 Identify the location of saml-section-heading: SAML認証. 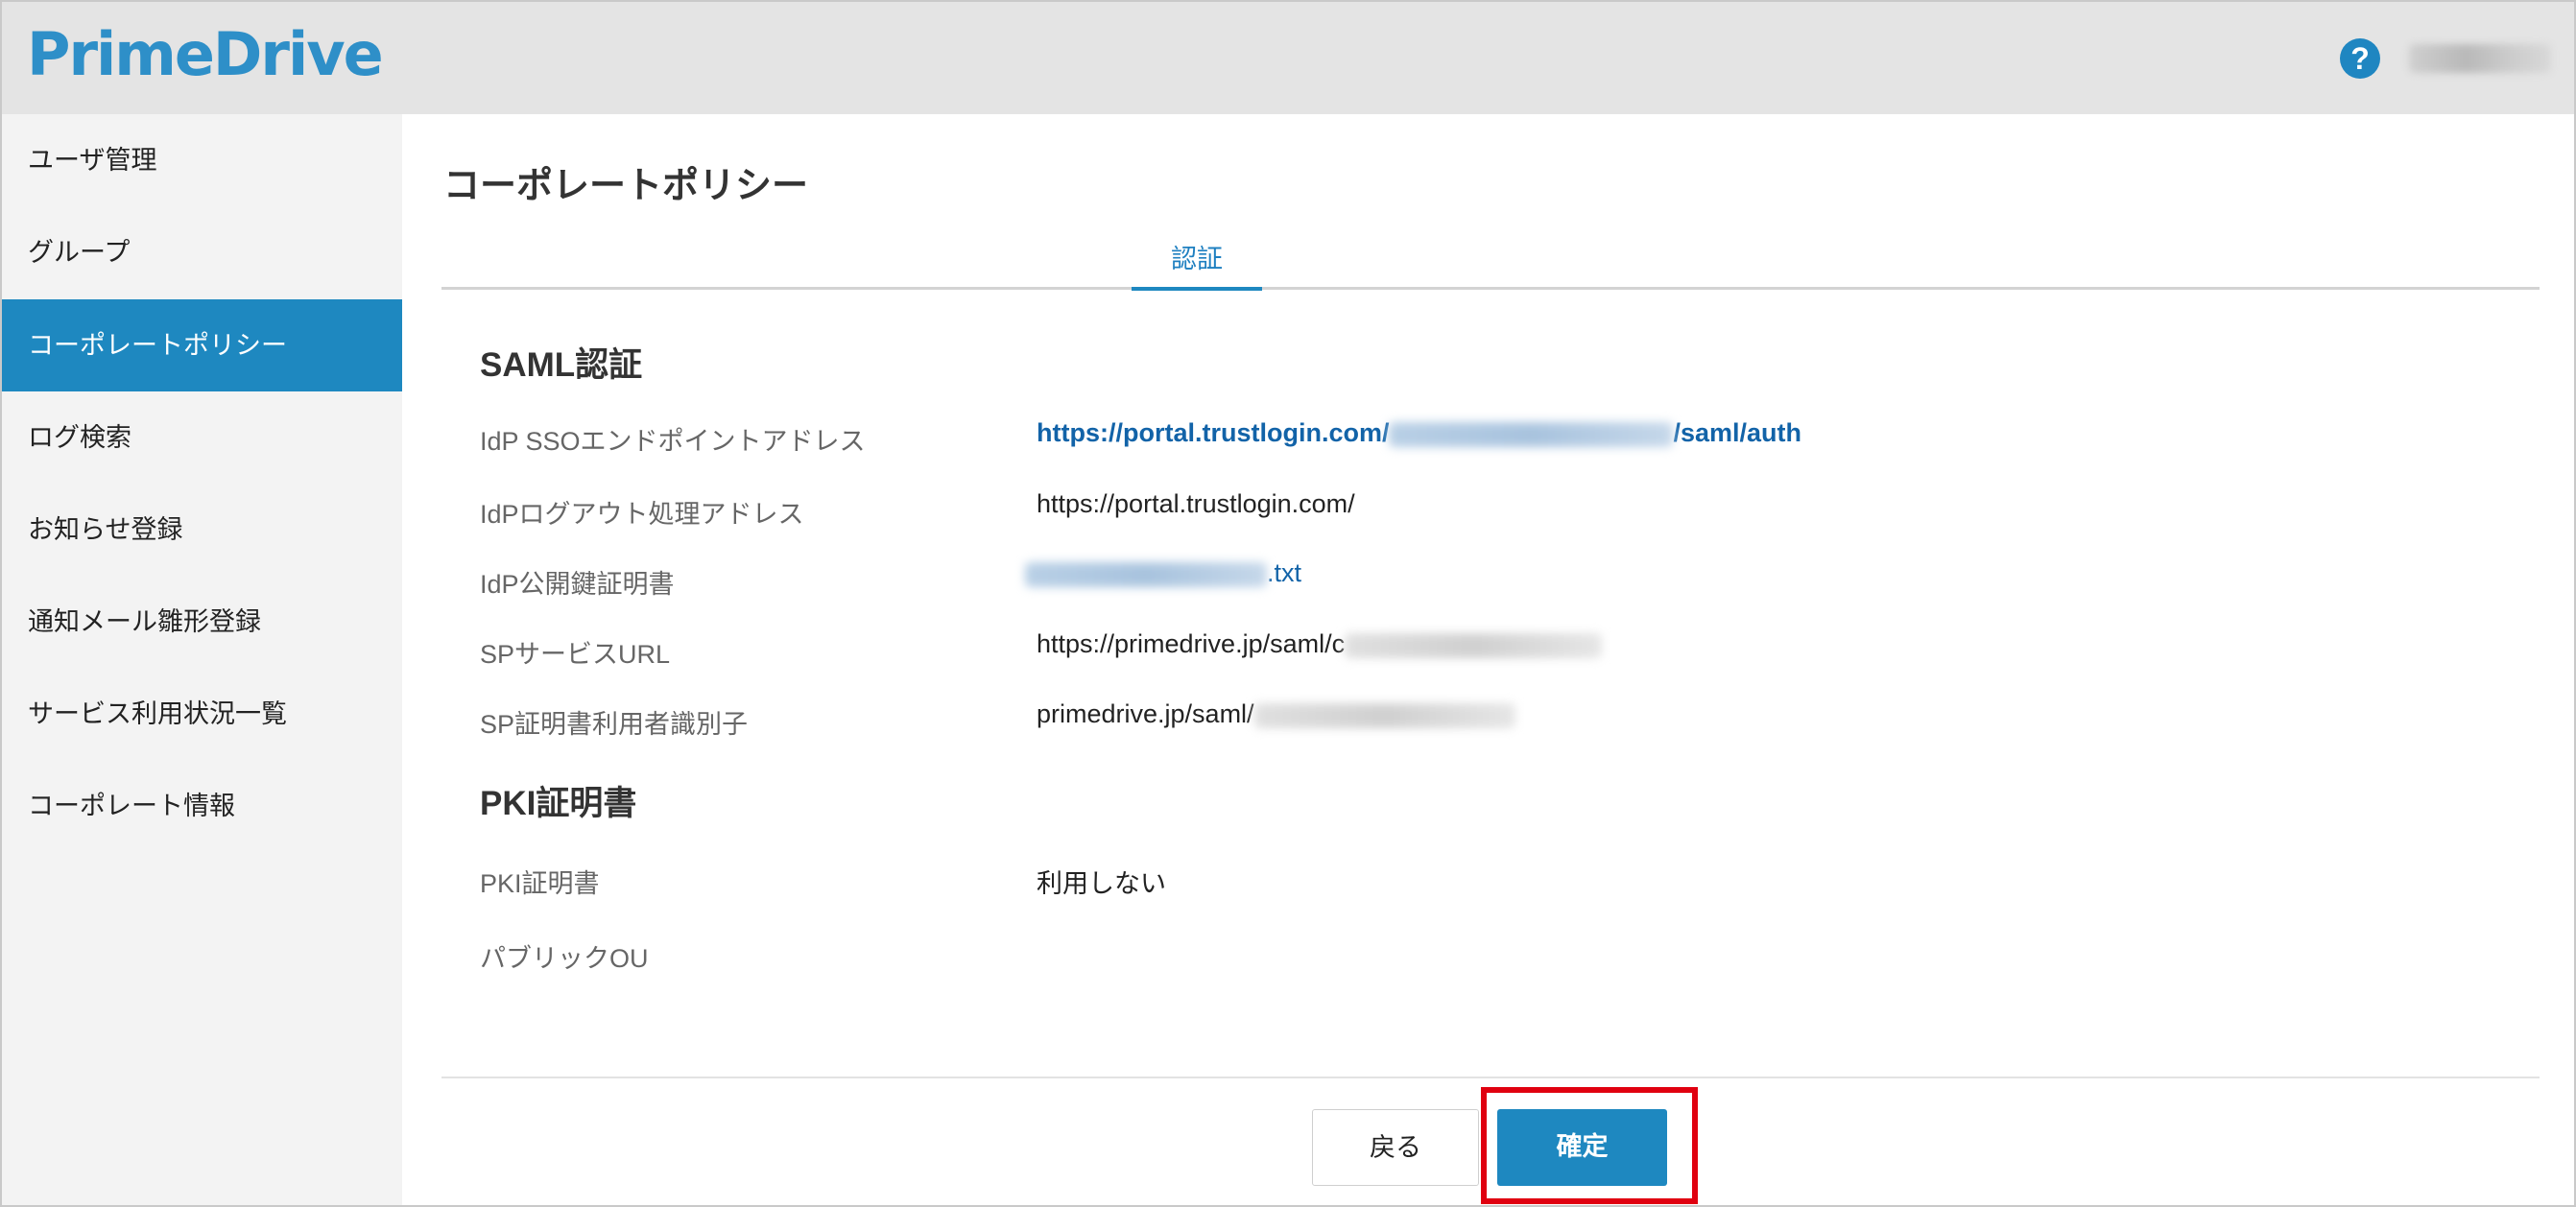
(561, 365).